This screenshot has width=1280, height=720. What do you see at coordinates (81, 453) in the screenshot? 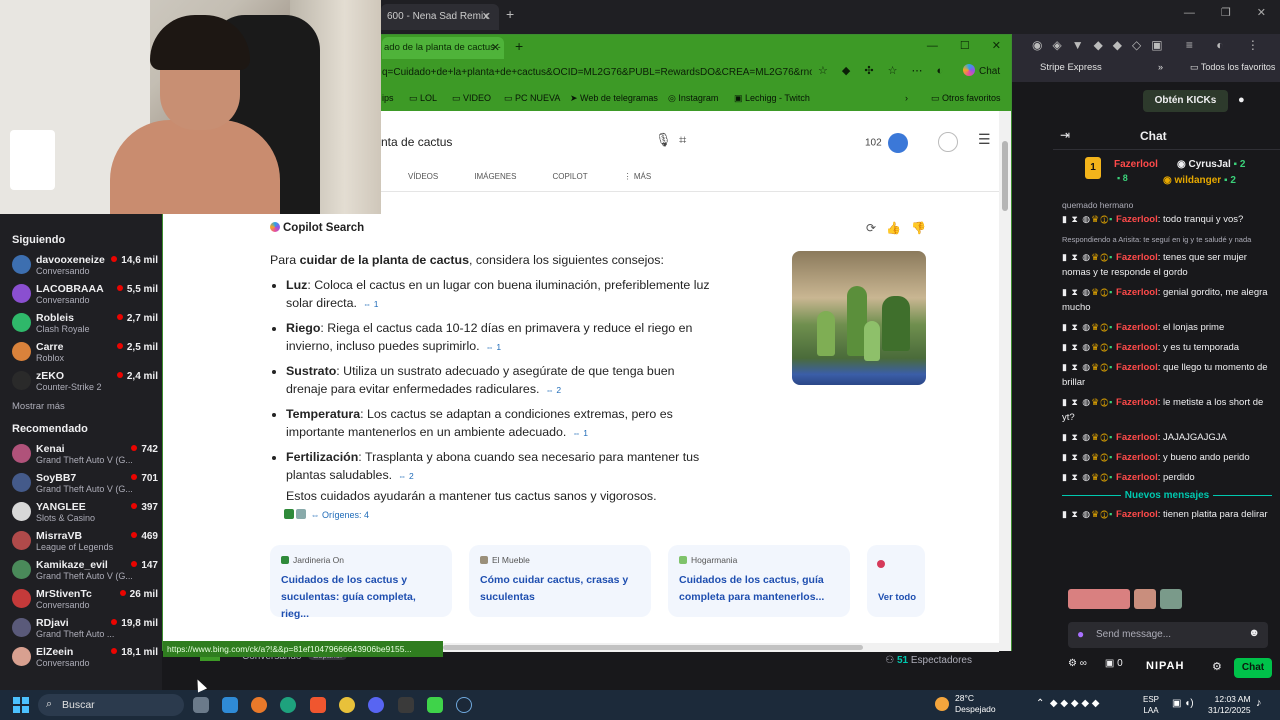
I see `sidebar-channel-item: Kenai Grand Theft Auto V (G... 742` at bounding box center [81, 453].